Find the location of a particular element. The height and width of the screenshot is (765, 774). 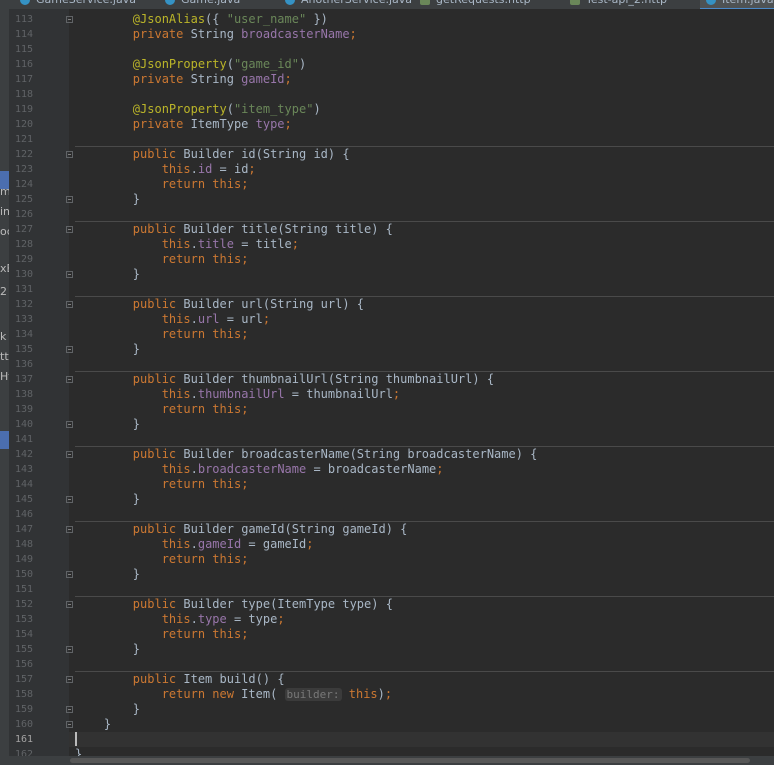

code-line: private ItemType type; is located at coordinates (183, 124).